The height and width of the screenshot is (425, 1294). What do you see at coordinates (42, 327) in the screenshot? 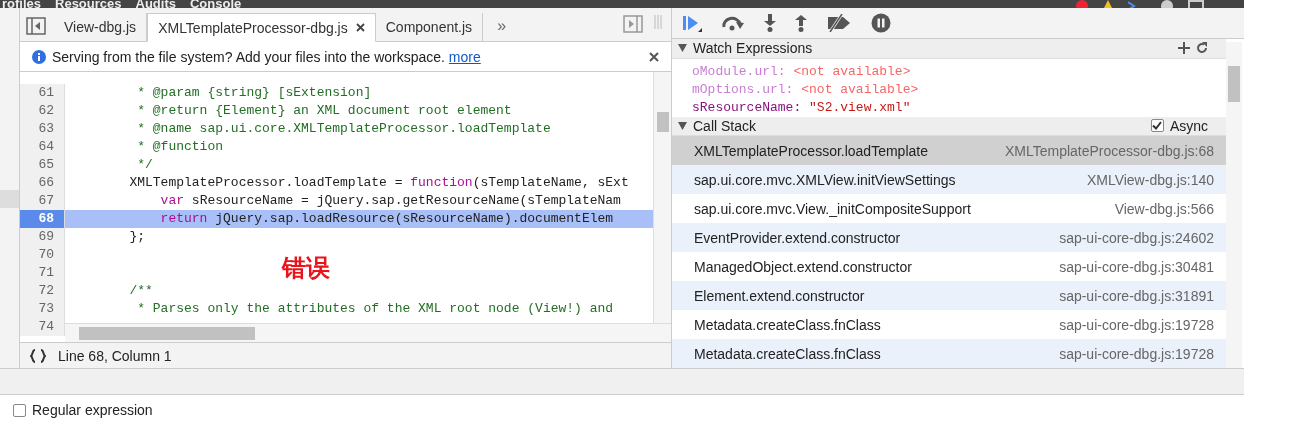
I see `line-number: 74` at bounding box center [42, 327].